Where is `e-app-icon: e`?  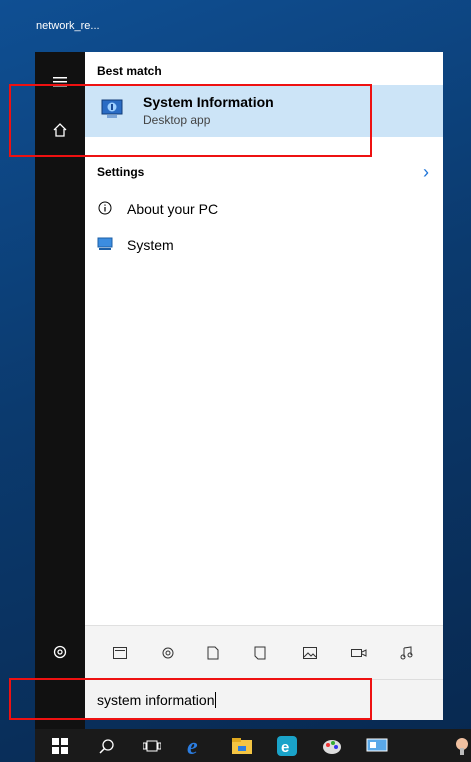
e-app-icon: e is located at coordinates (287, 746).